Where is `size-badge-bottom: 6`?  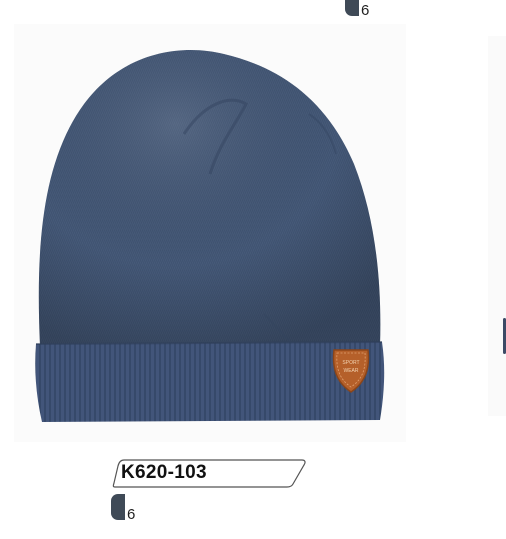 size-badge-bottom: 6 is located at coordinates (123, 508).